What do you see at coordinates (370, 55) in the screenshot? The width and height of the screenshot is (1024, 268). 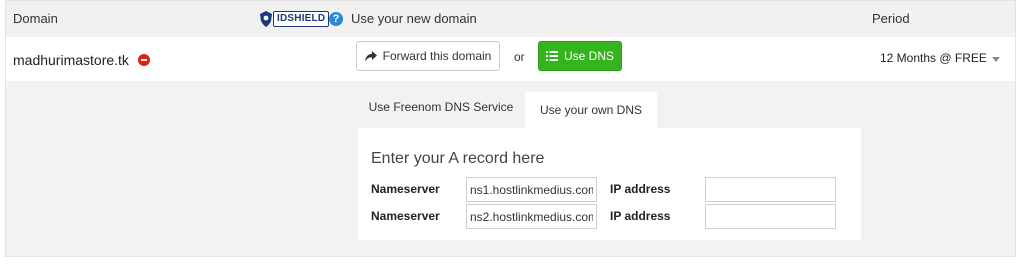 I see `share-arrow-icon` at bounding box center [370, 55].